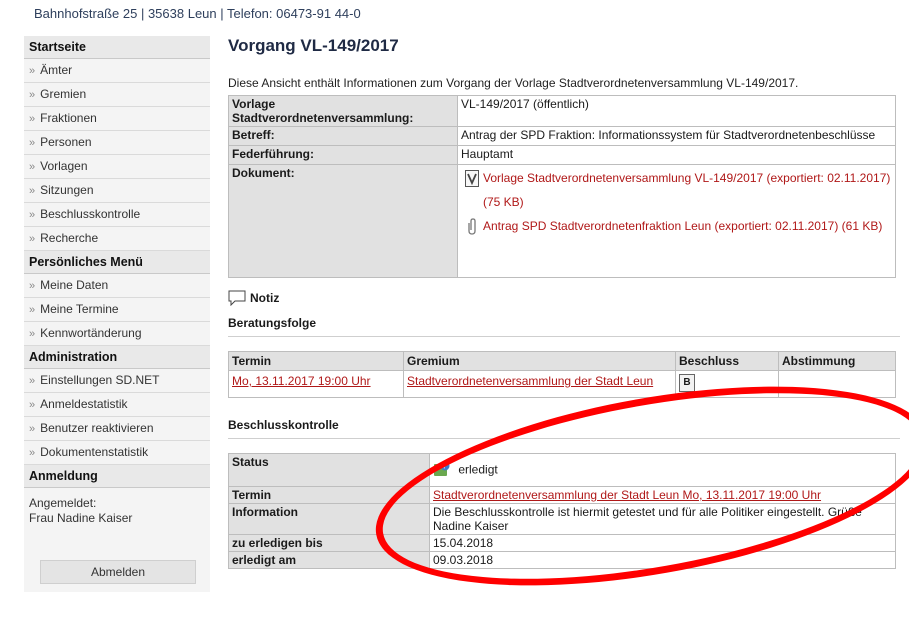 The height and width of the screenshot is (621, 909). Describe the element at coordinates (117, 239) in the screenshot. I see `sidebar-item-7: » Recherche` at that location.